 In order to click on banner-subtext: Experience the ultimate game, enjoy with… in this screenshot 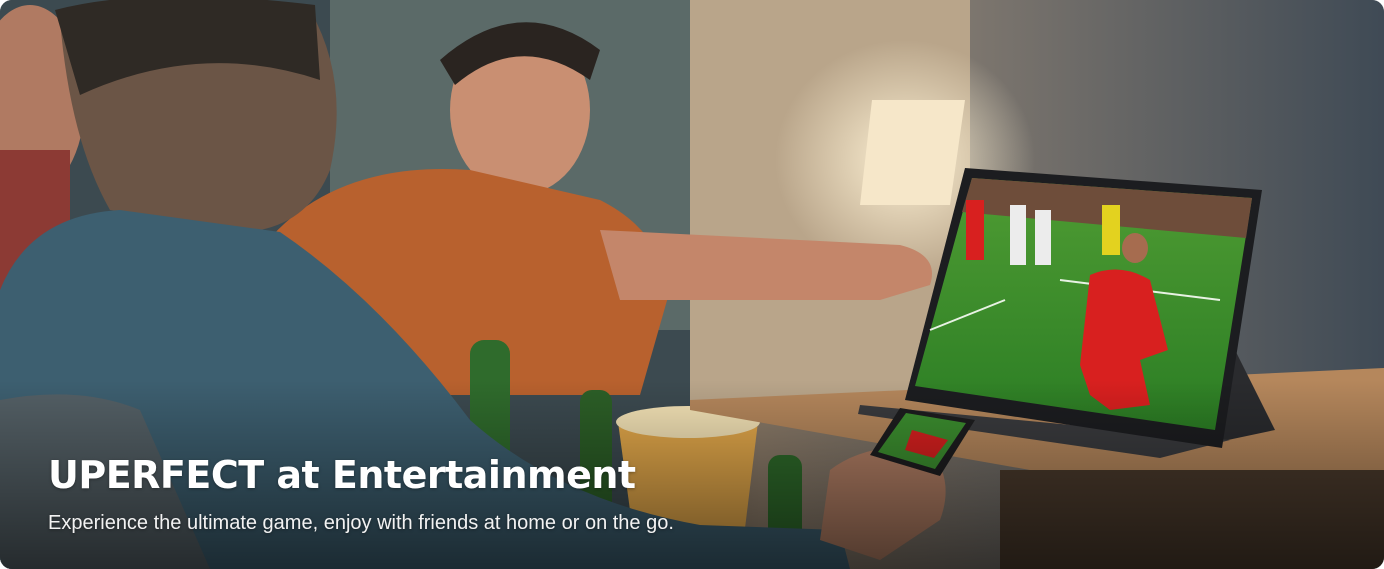, I will do `click(361, 523)`.